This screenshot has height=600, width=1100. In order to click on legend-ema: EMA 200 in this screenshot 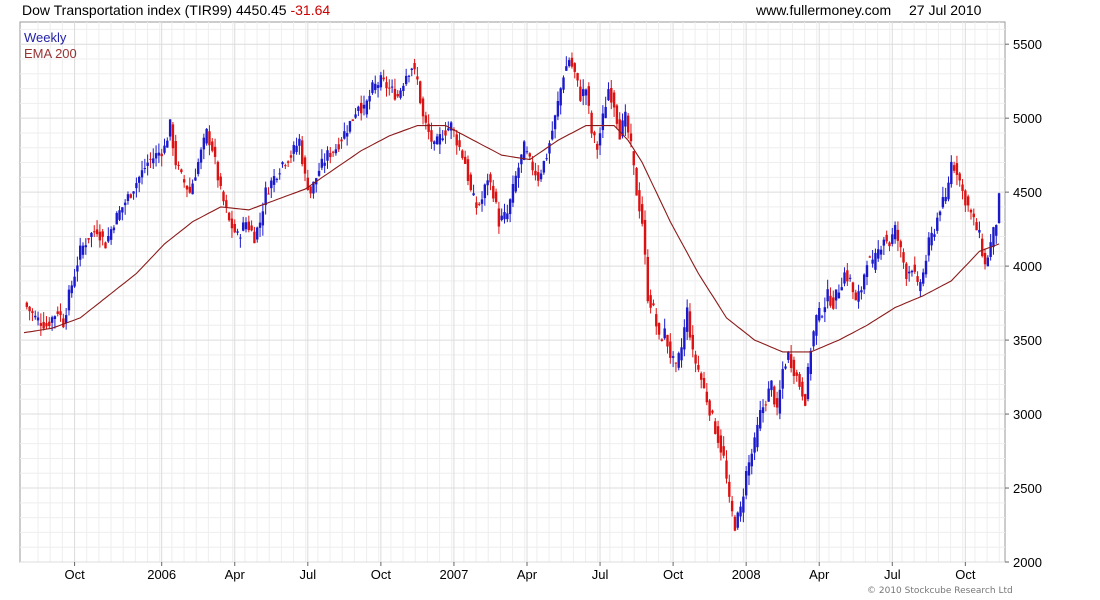, I will do `click(50, 53)`.